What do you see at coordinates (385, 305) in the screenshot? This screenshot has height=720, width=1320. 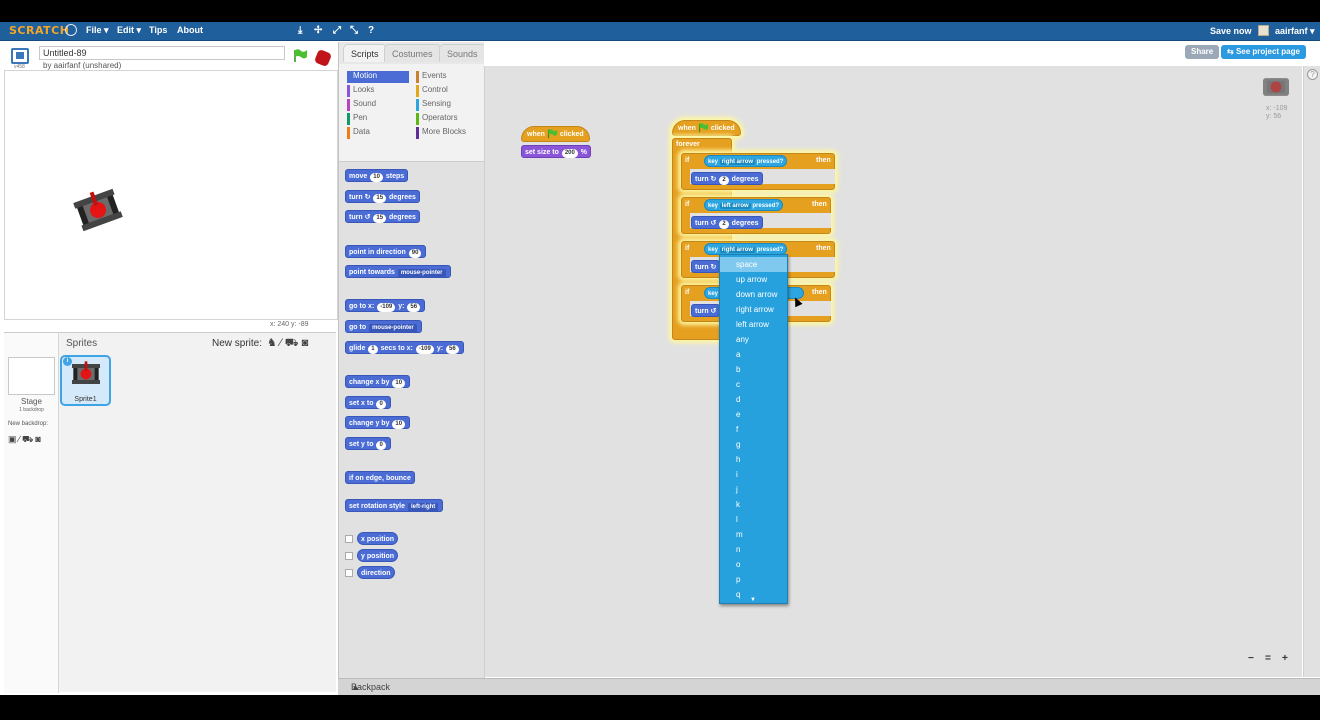 I see `block-go-to-xy: go to x: -109 y: 56` at bounding box center [385, 305].